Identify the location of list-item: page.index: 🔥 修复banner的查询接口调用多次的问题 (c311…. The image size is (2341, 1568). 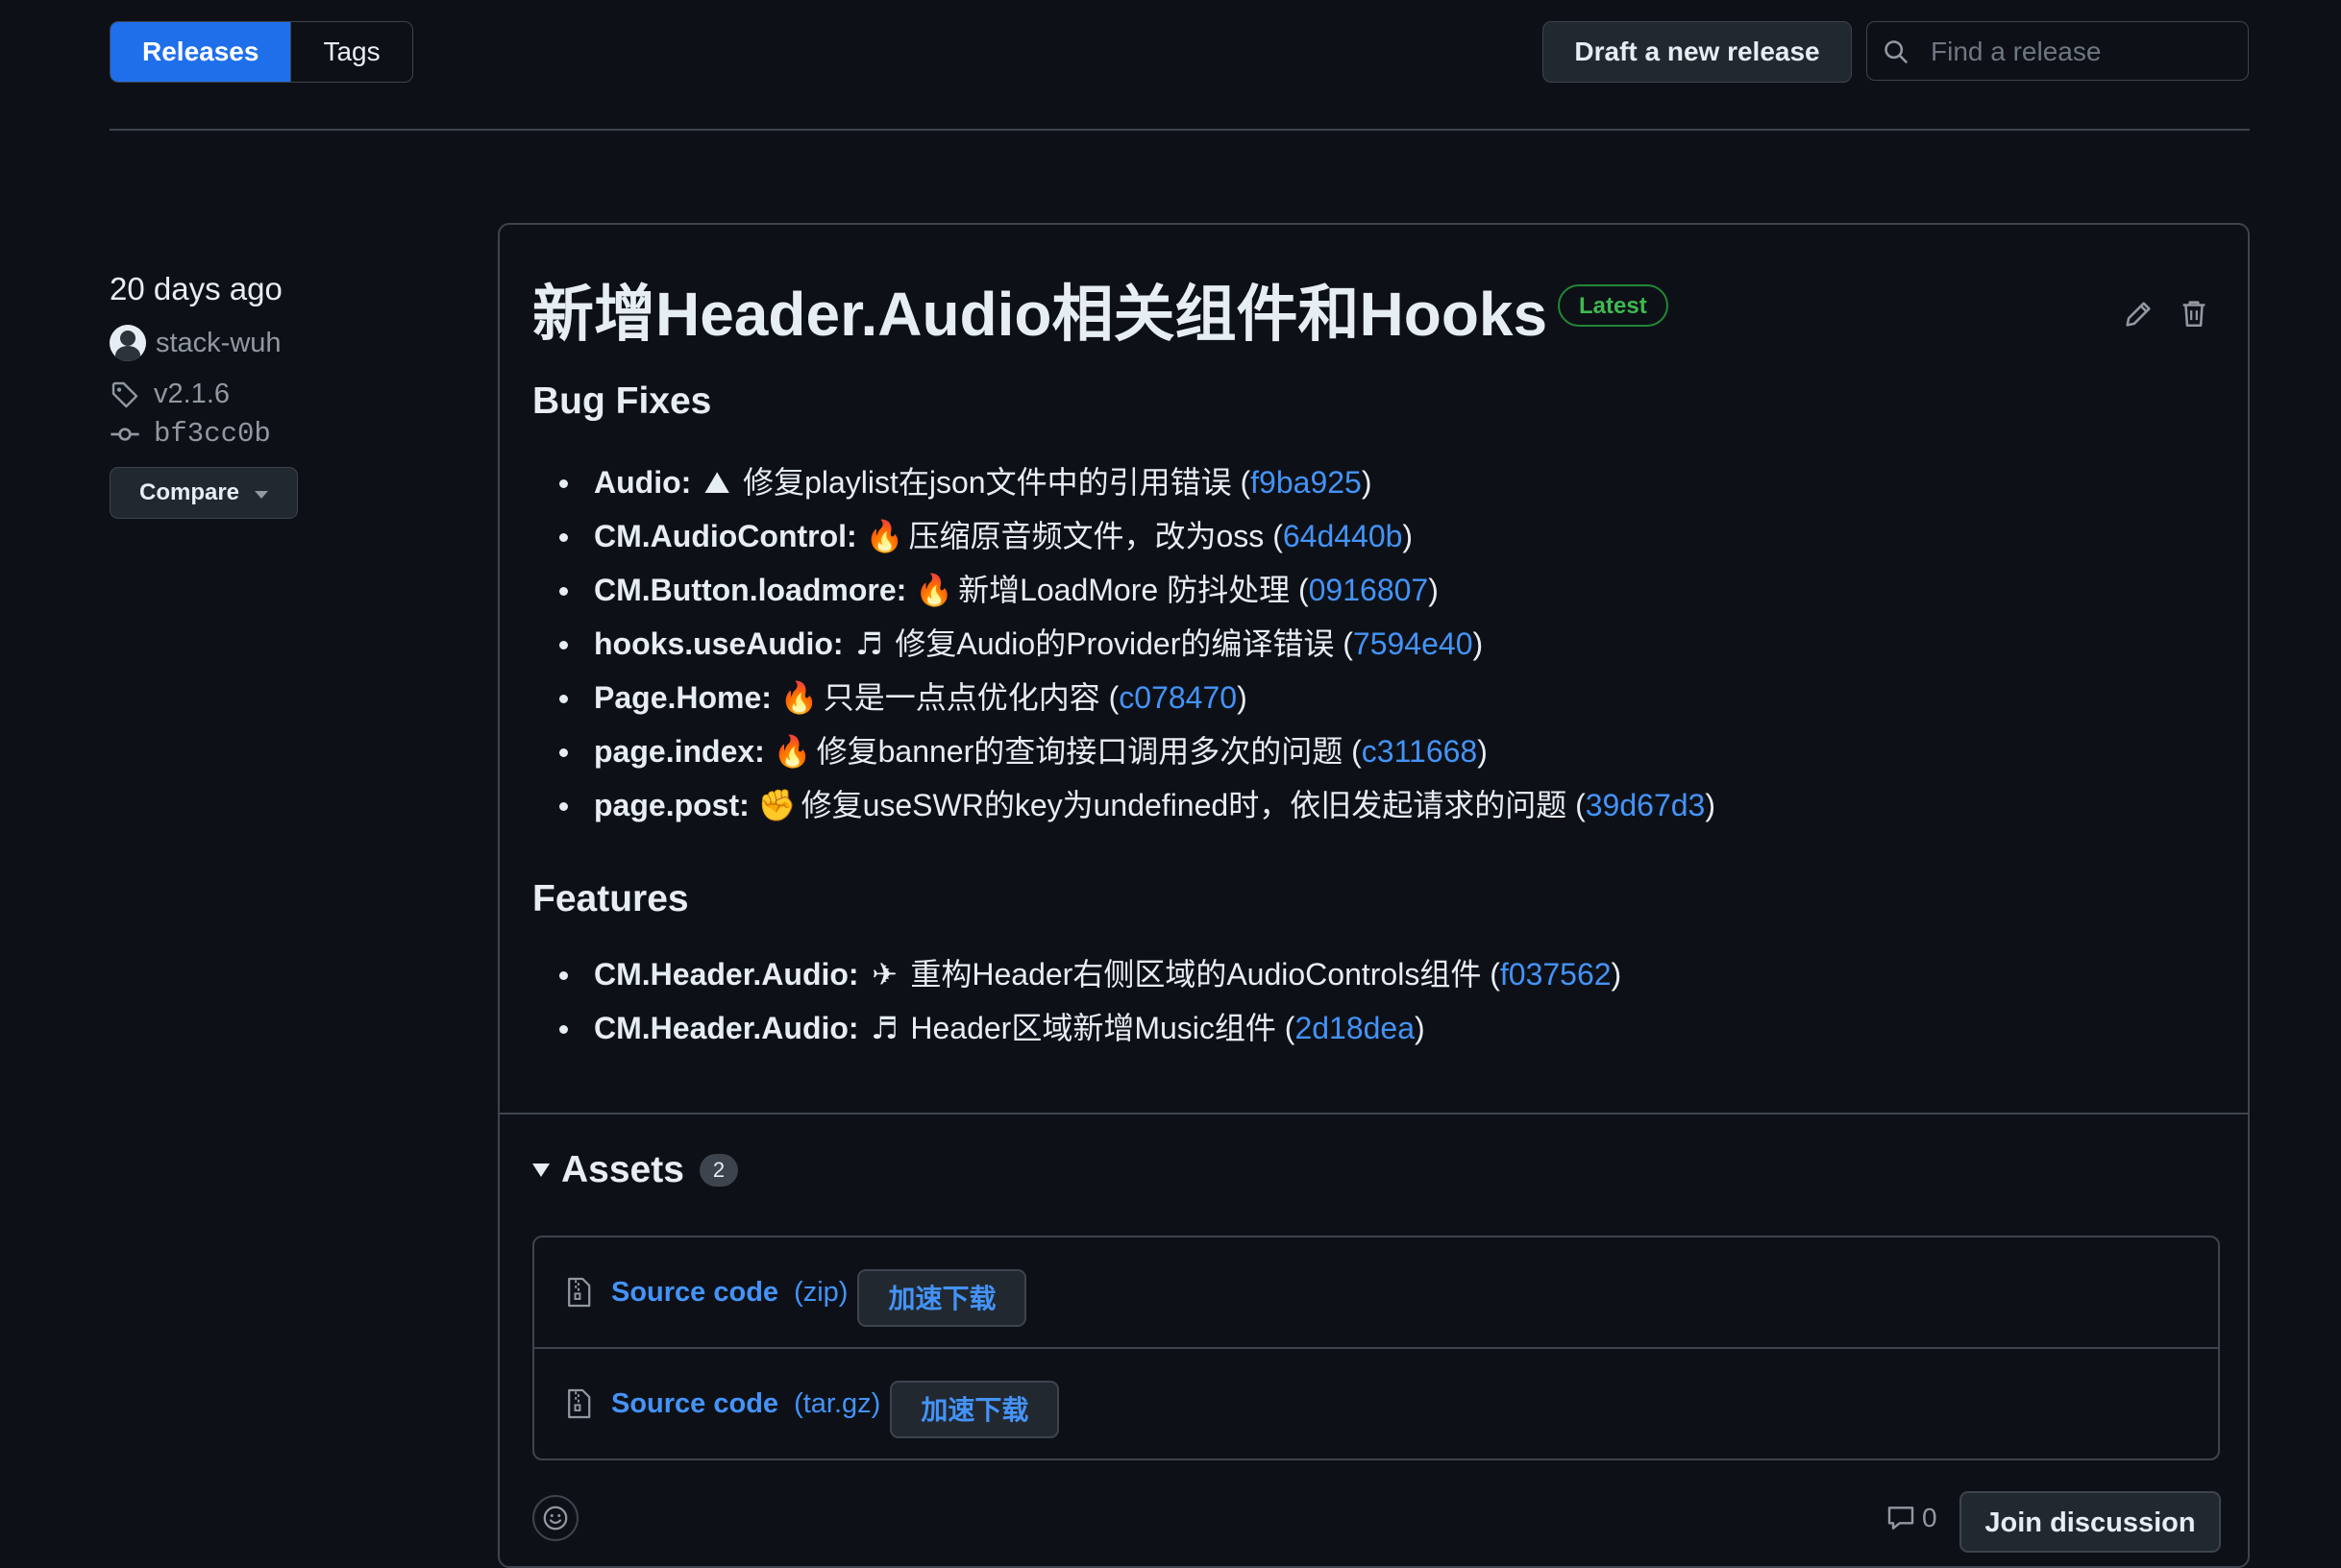
(1123, 751).